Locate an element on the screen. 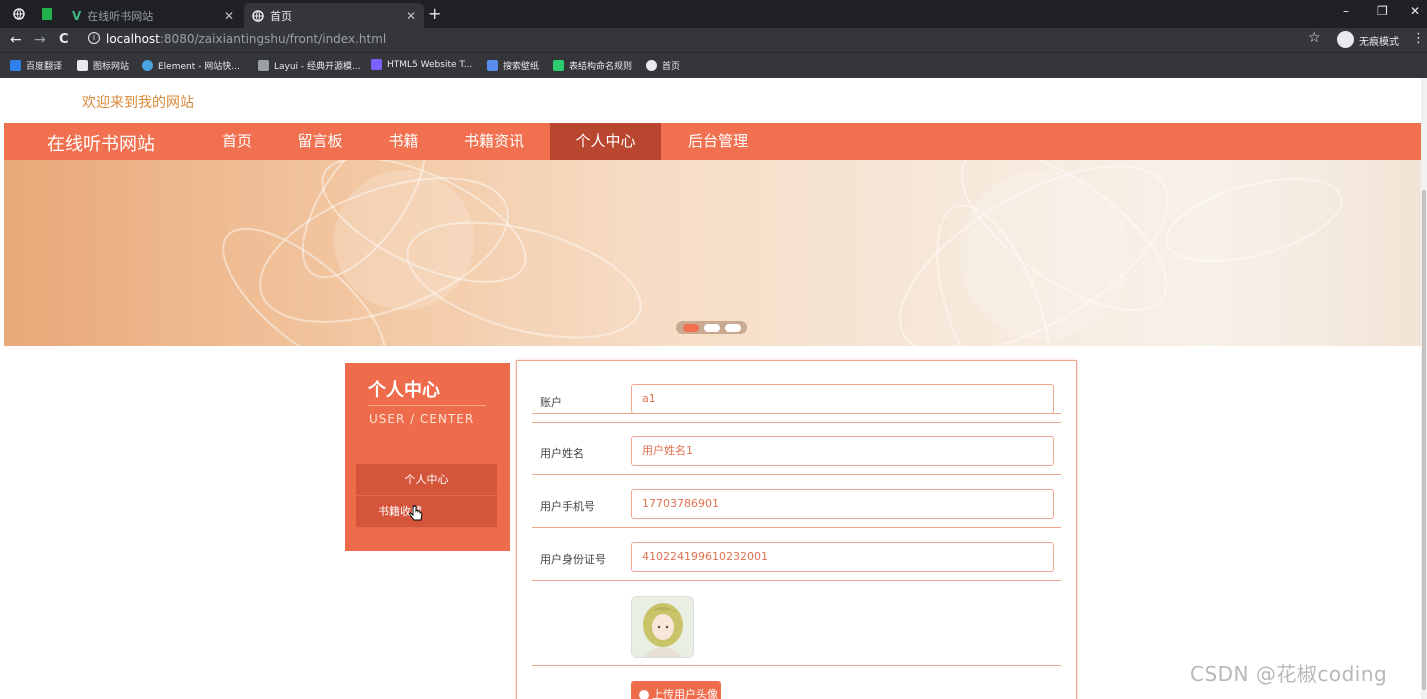  tab-listen-books: V 在线听书网站 ✕ is located at coordinates (153, 15).